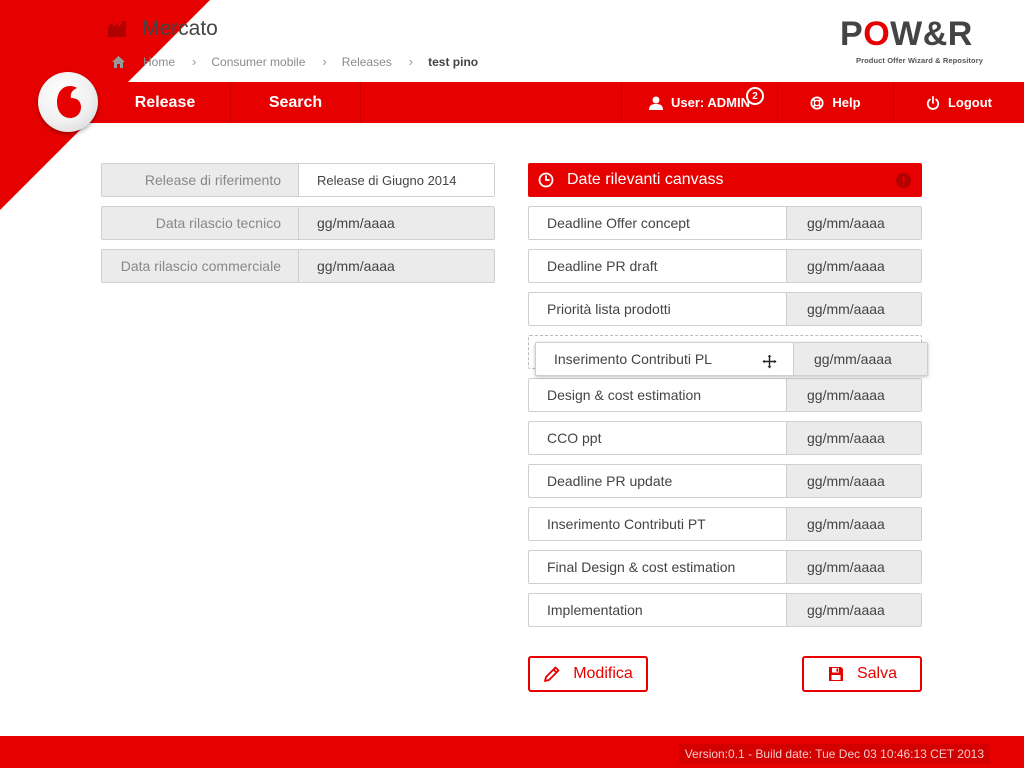  Describe the element at coordinates (165, 102) in the screenshot. I see `nav-release: Release` at that location.